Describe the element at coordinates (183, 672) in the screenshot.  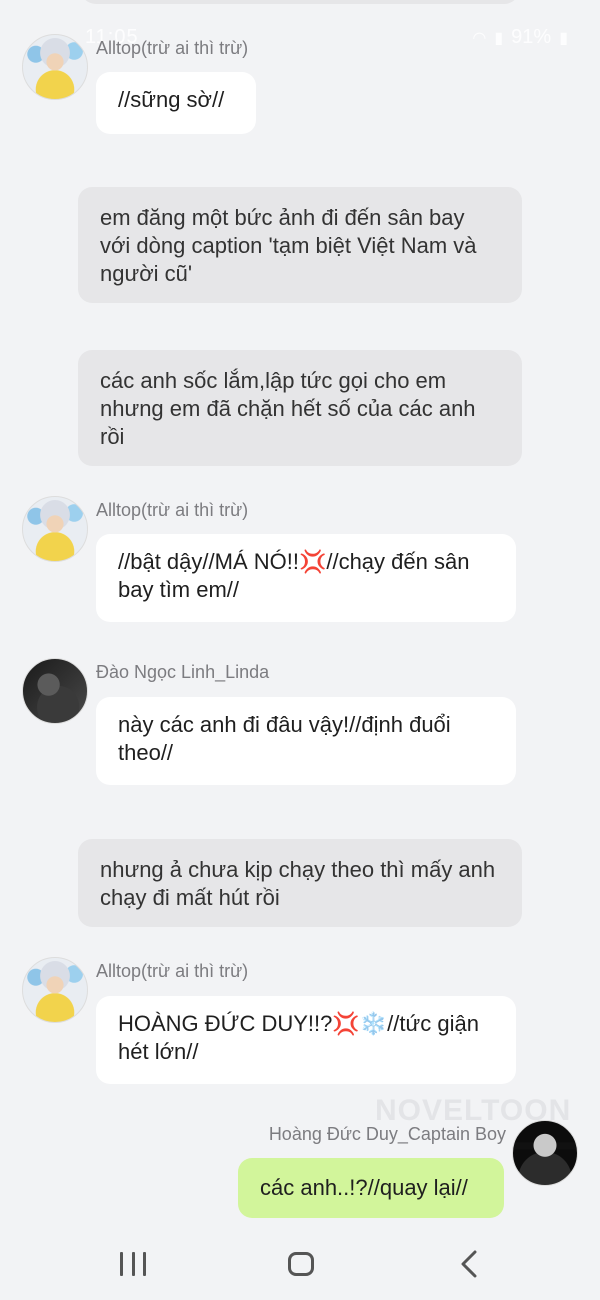
I see `sender-name: Đào Ngọc Linh_Linda` at that location.